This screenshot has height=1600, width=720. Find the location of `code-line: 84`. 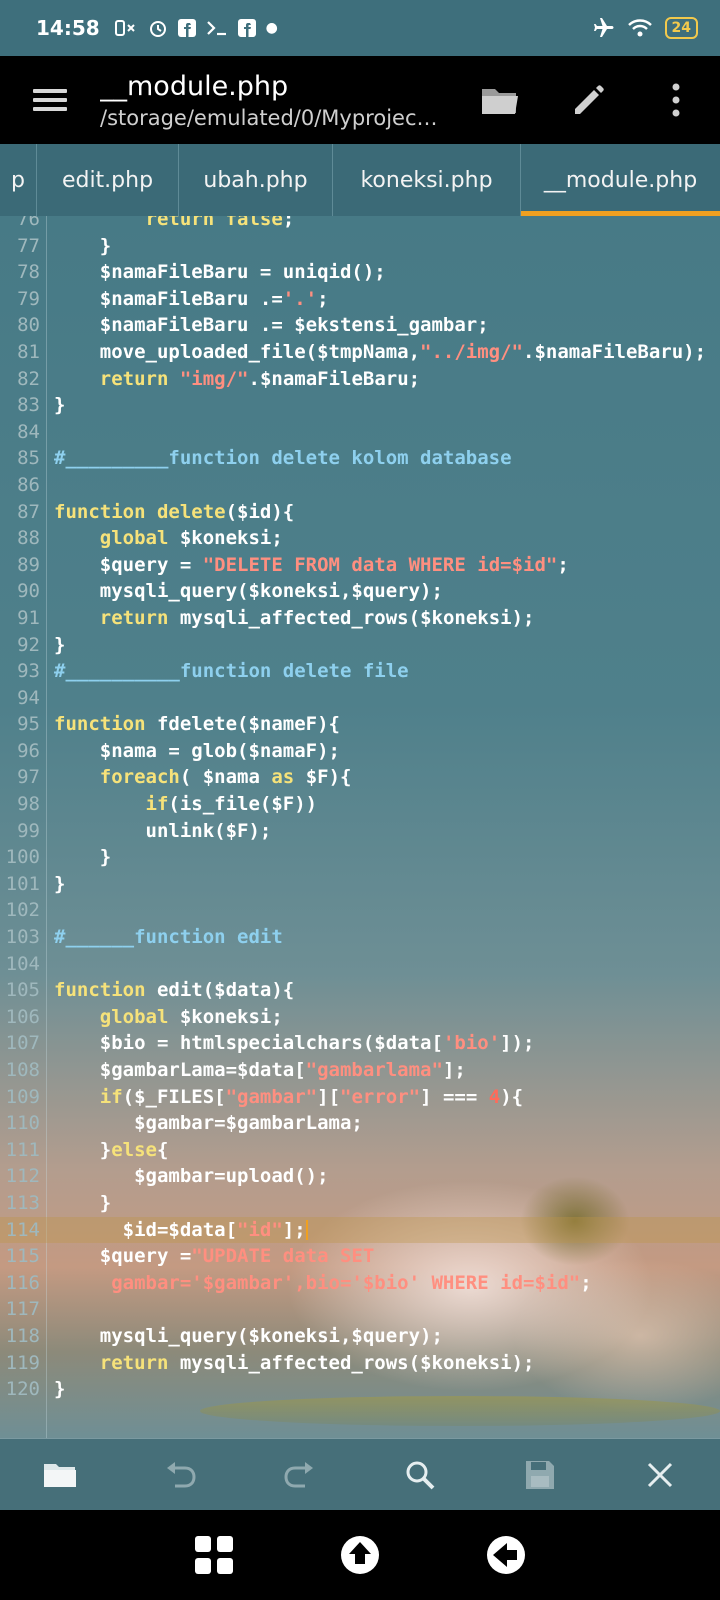

code-line: 84 is located at coordinates (360, 432).